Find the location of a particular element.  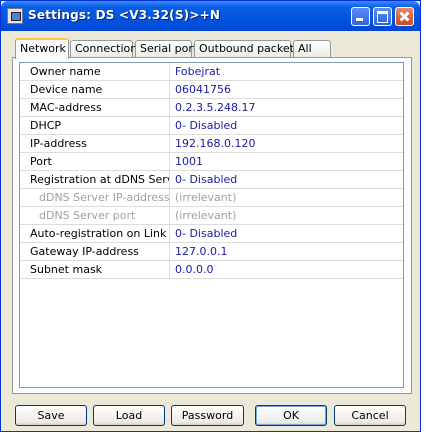

setting-name: dDNS Server port is located at coordinates (95, 215).